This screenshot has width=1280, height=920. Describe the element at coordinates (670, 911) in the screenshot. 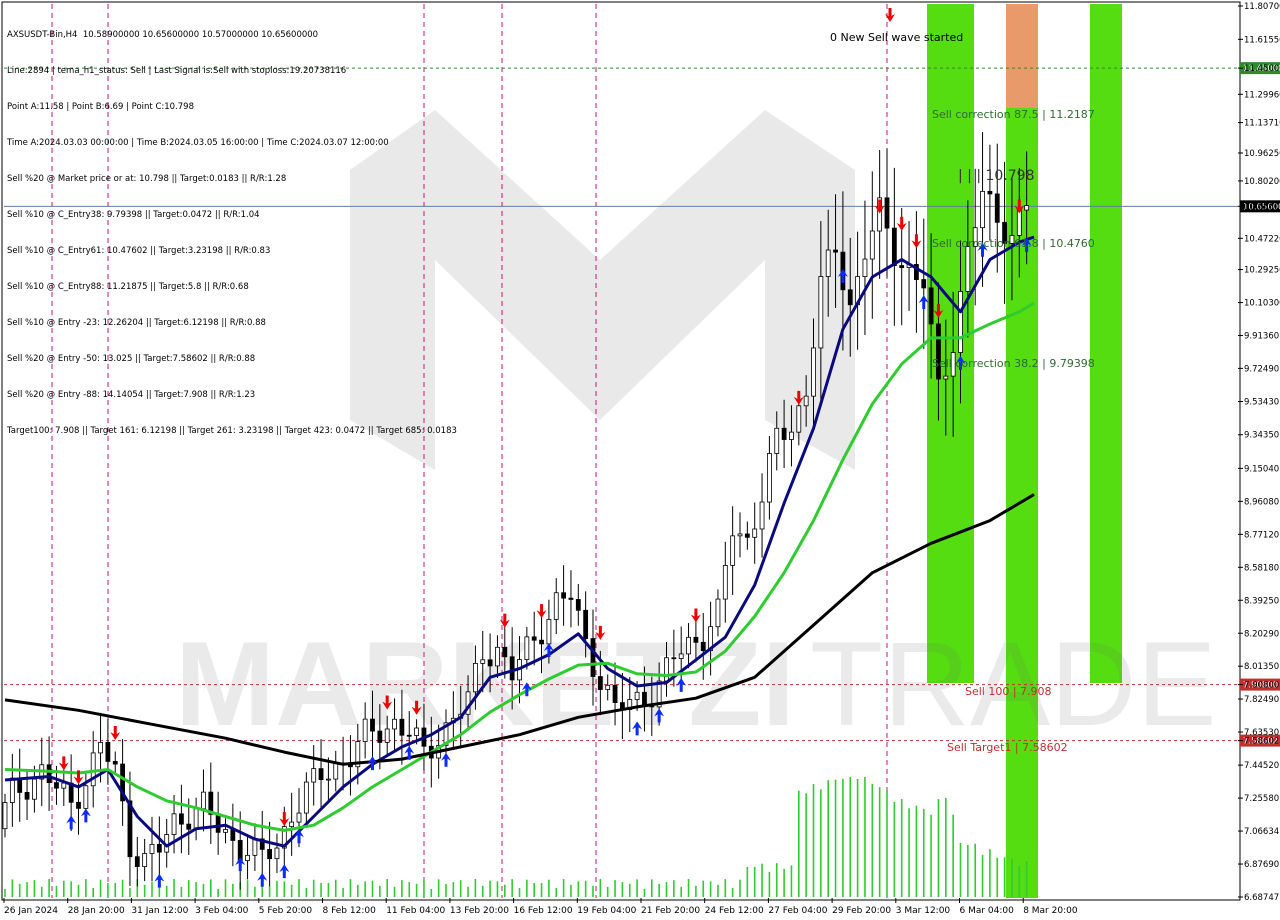

I see `time-tick-label: 21 Feb 20:00` at that location.